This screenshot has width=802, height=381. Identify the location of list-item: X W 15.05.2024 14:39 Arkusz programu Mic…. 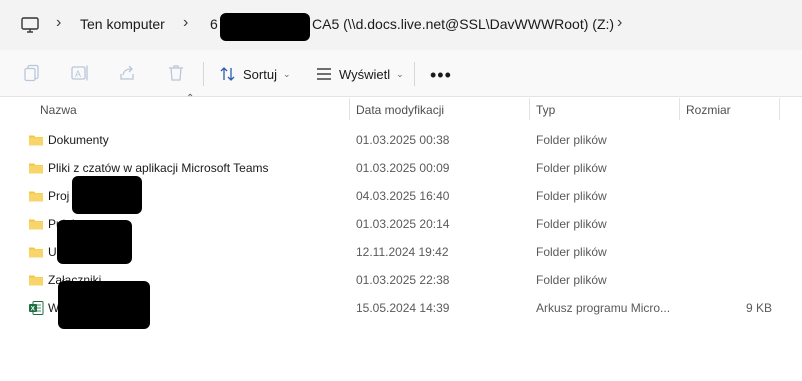
(401, 305).